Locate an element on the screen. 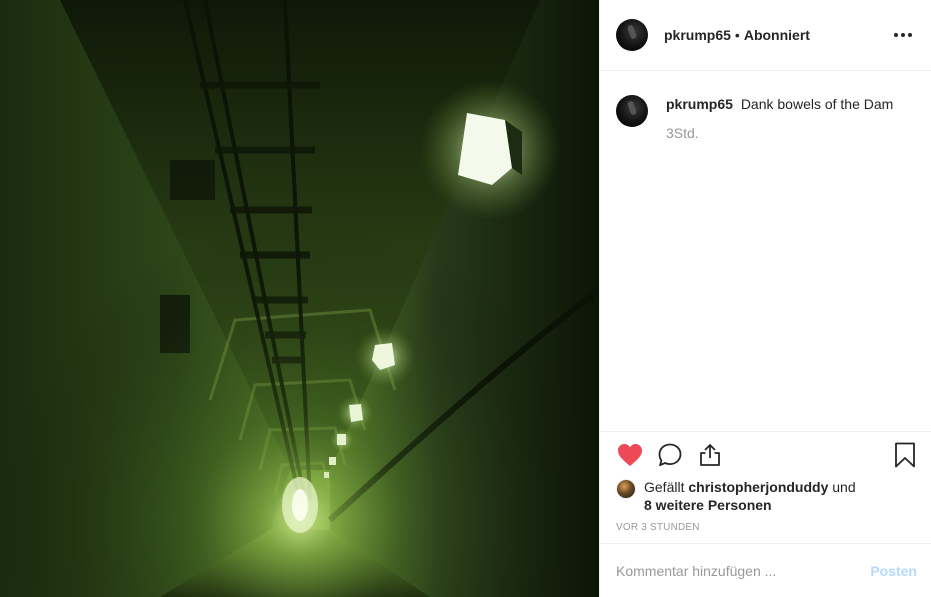 The height and width of the screenshot is (597, 931). caption-text: Dank bowels of the Dam is located at coordinates (817, 104).